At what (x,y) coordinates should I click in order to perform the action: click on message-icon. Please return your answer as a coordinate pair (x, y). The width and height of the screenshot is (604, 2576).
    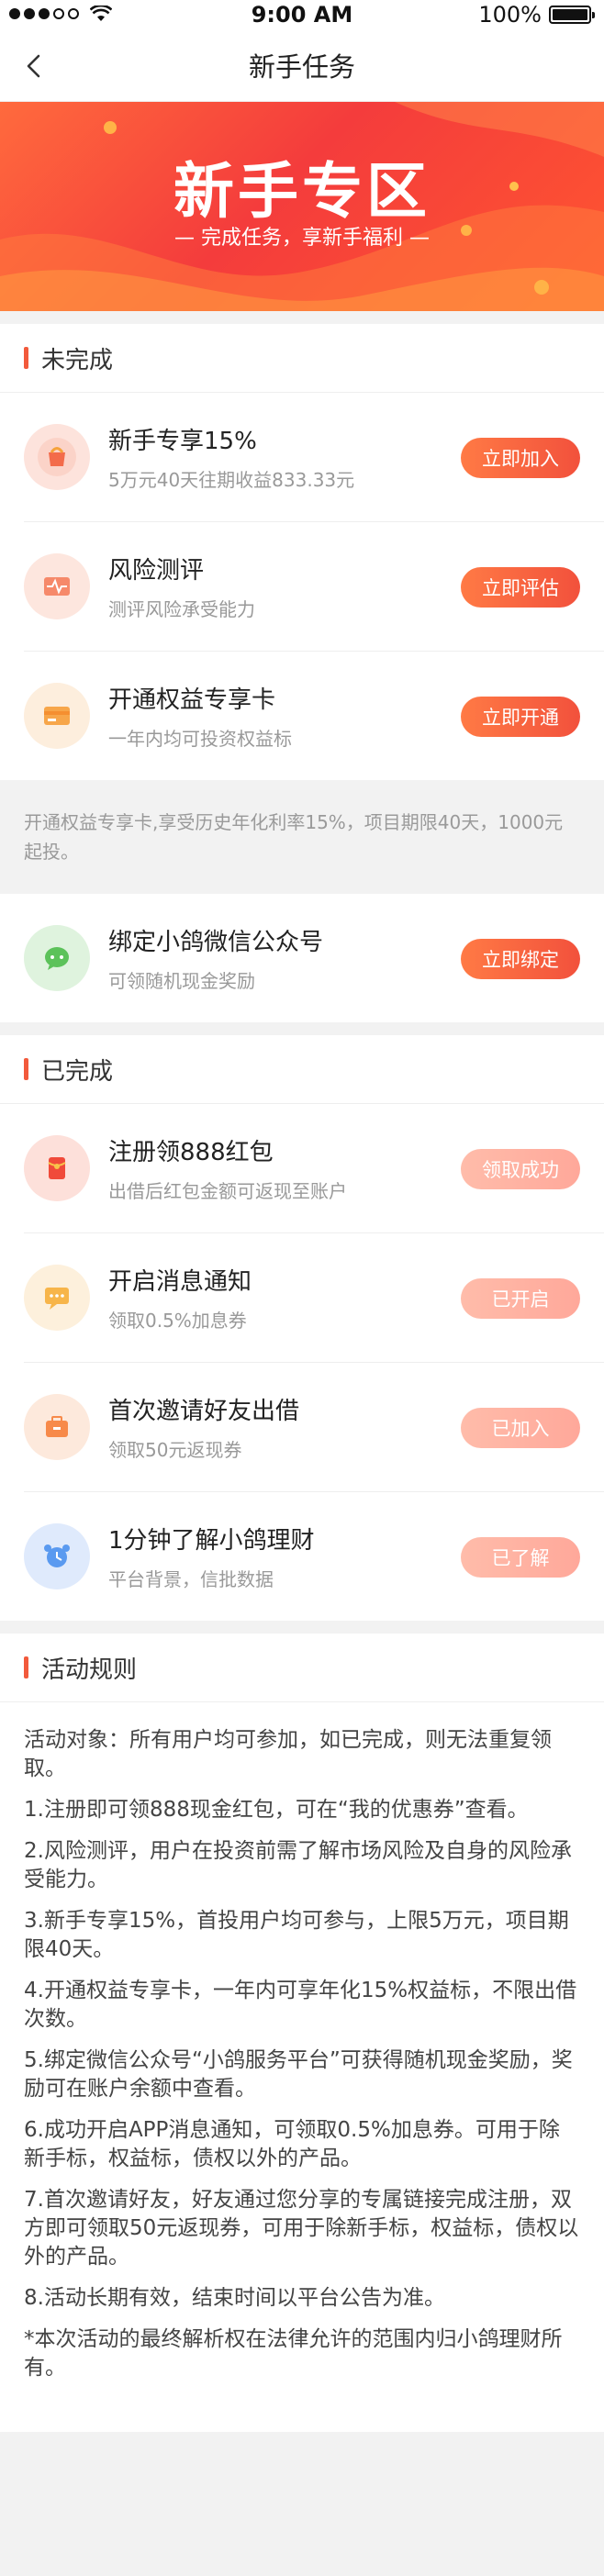
    Looking at the image, I should click on (57, 1298).